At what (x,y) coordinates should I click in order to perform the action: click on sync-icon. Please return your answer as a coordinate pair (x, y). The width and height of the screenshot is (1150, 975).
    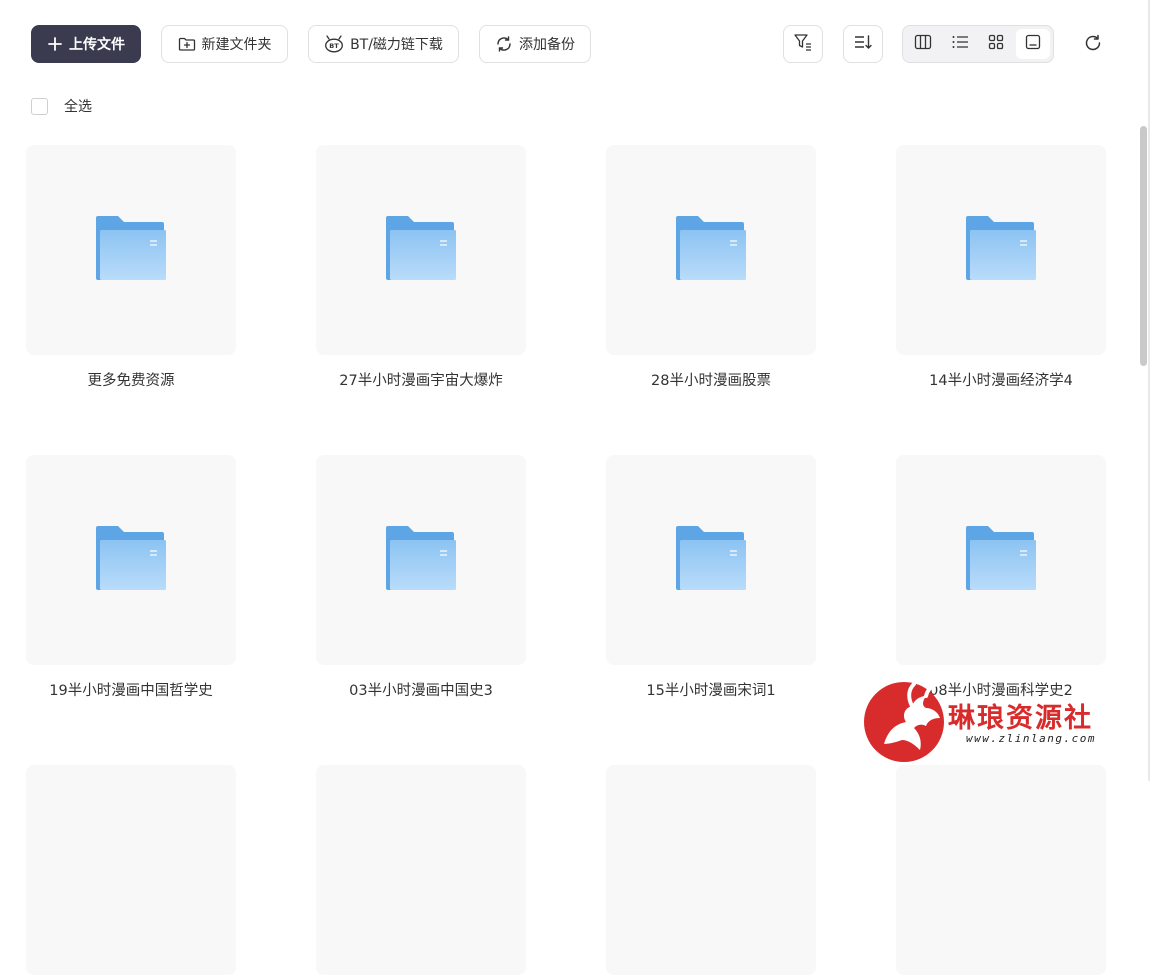
    Looking at the image, I should click on (504, 44).